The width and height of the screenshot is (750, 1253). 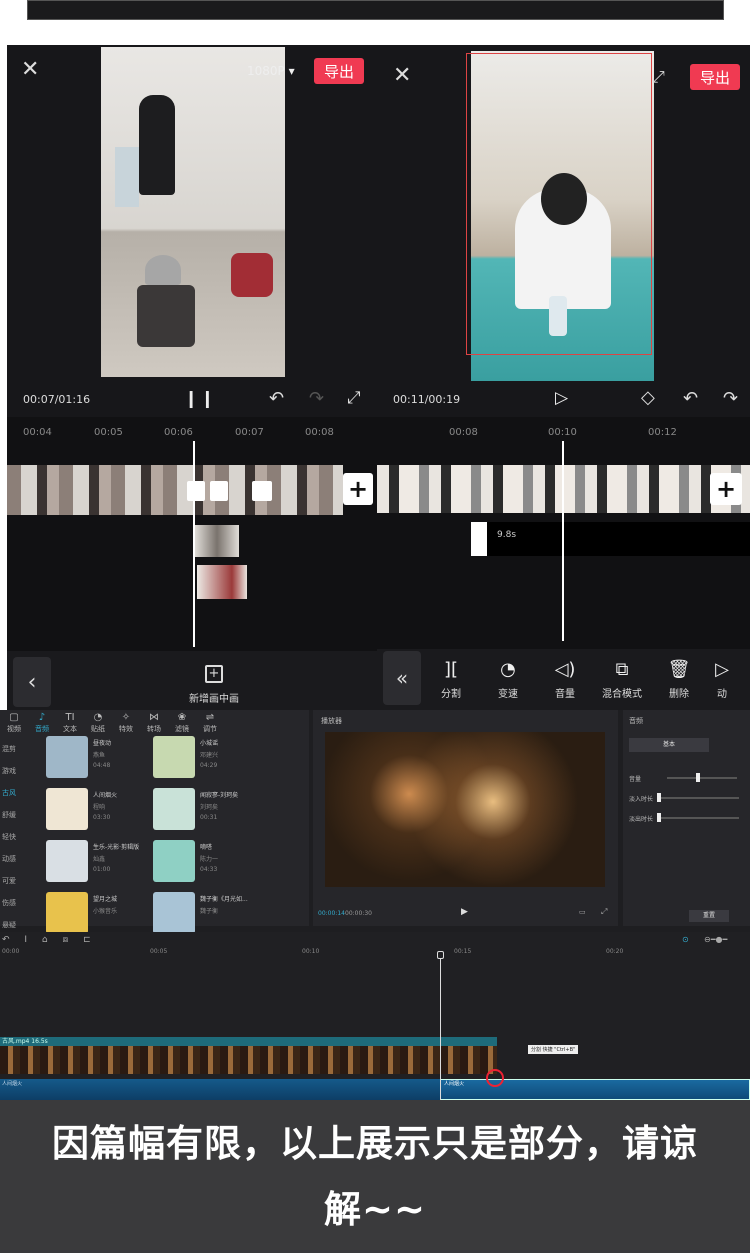 What do you see at coordinates (685, 939) in the screenshot?
I see `link-icon: ⊙` at bounding box center [685, 939].